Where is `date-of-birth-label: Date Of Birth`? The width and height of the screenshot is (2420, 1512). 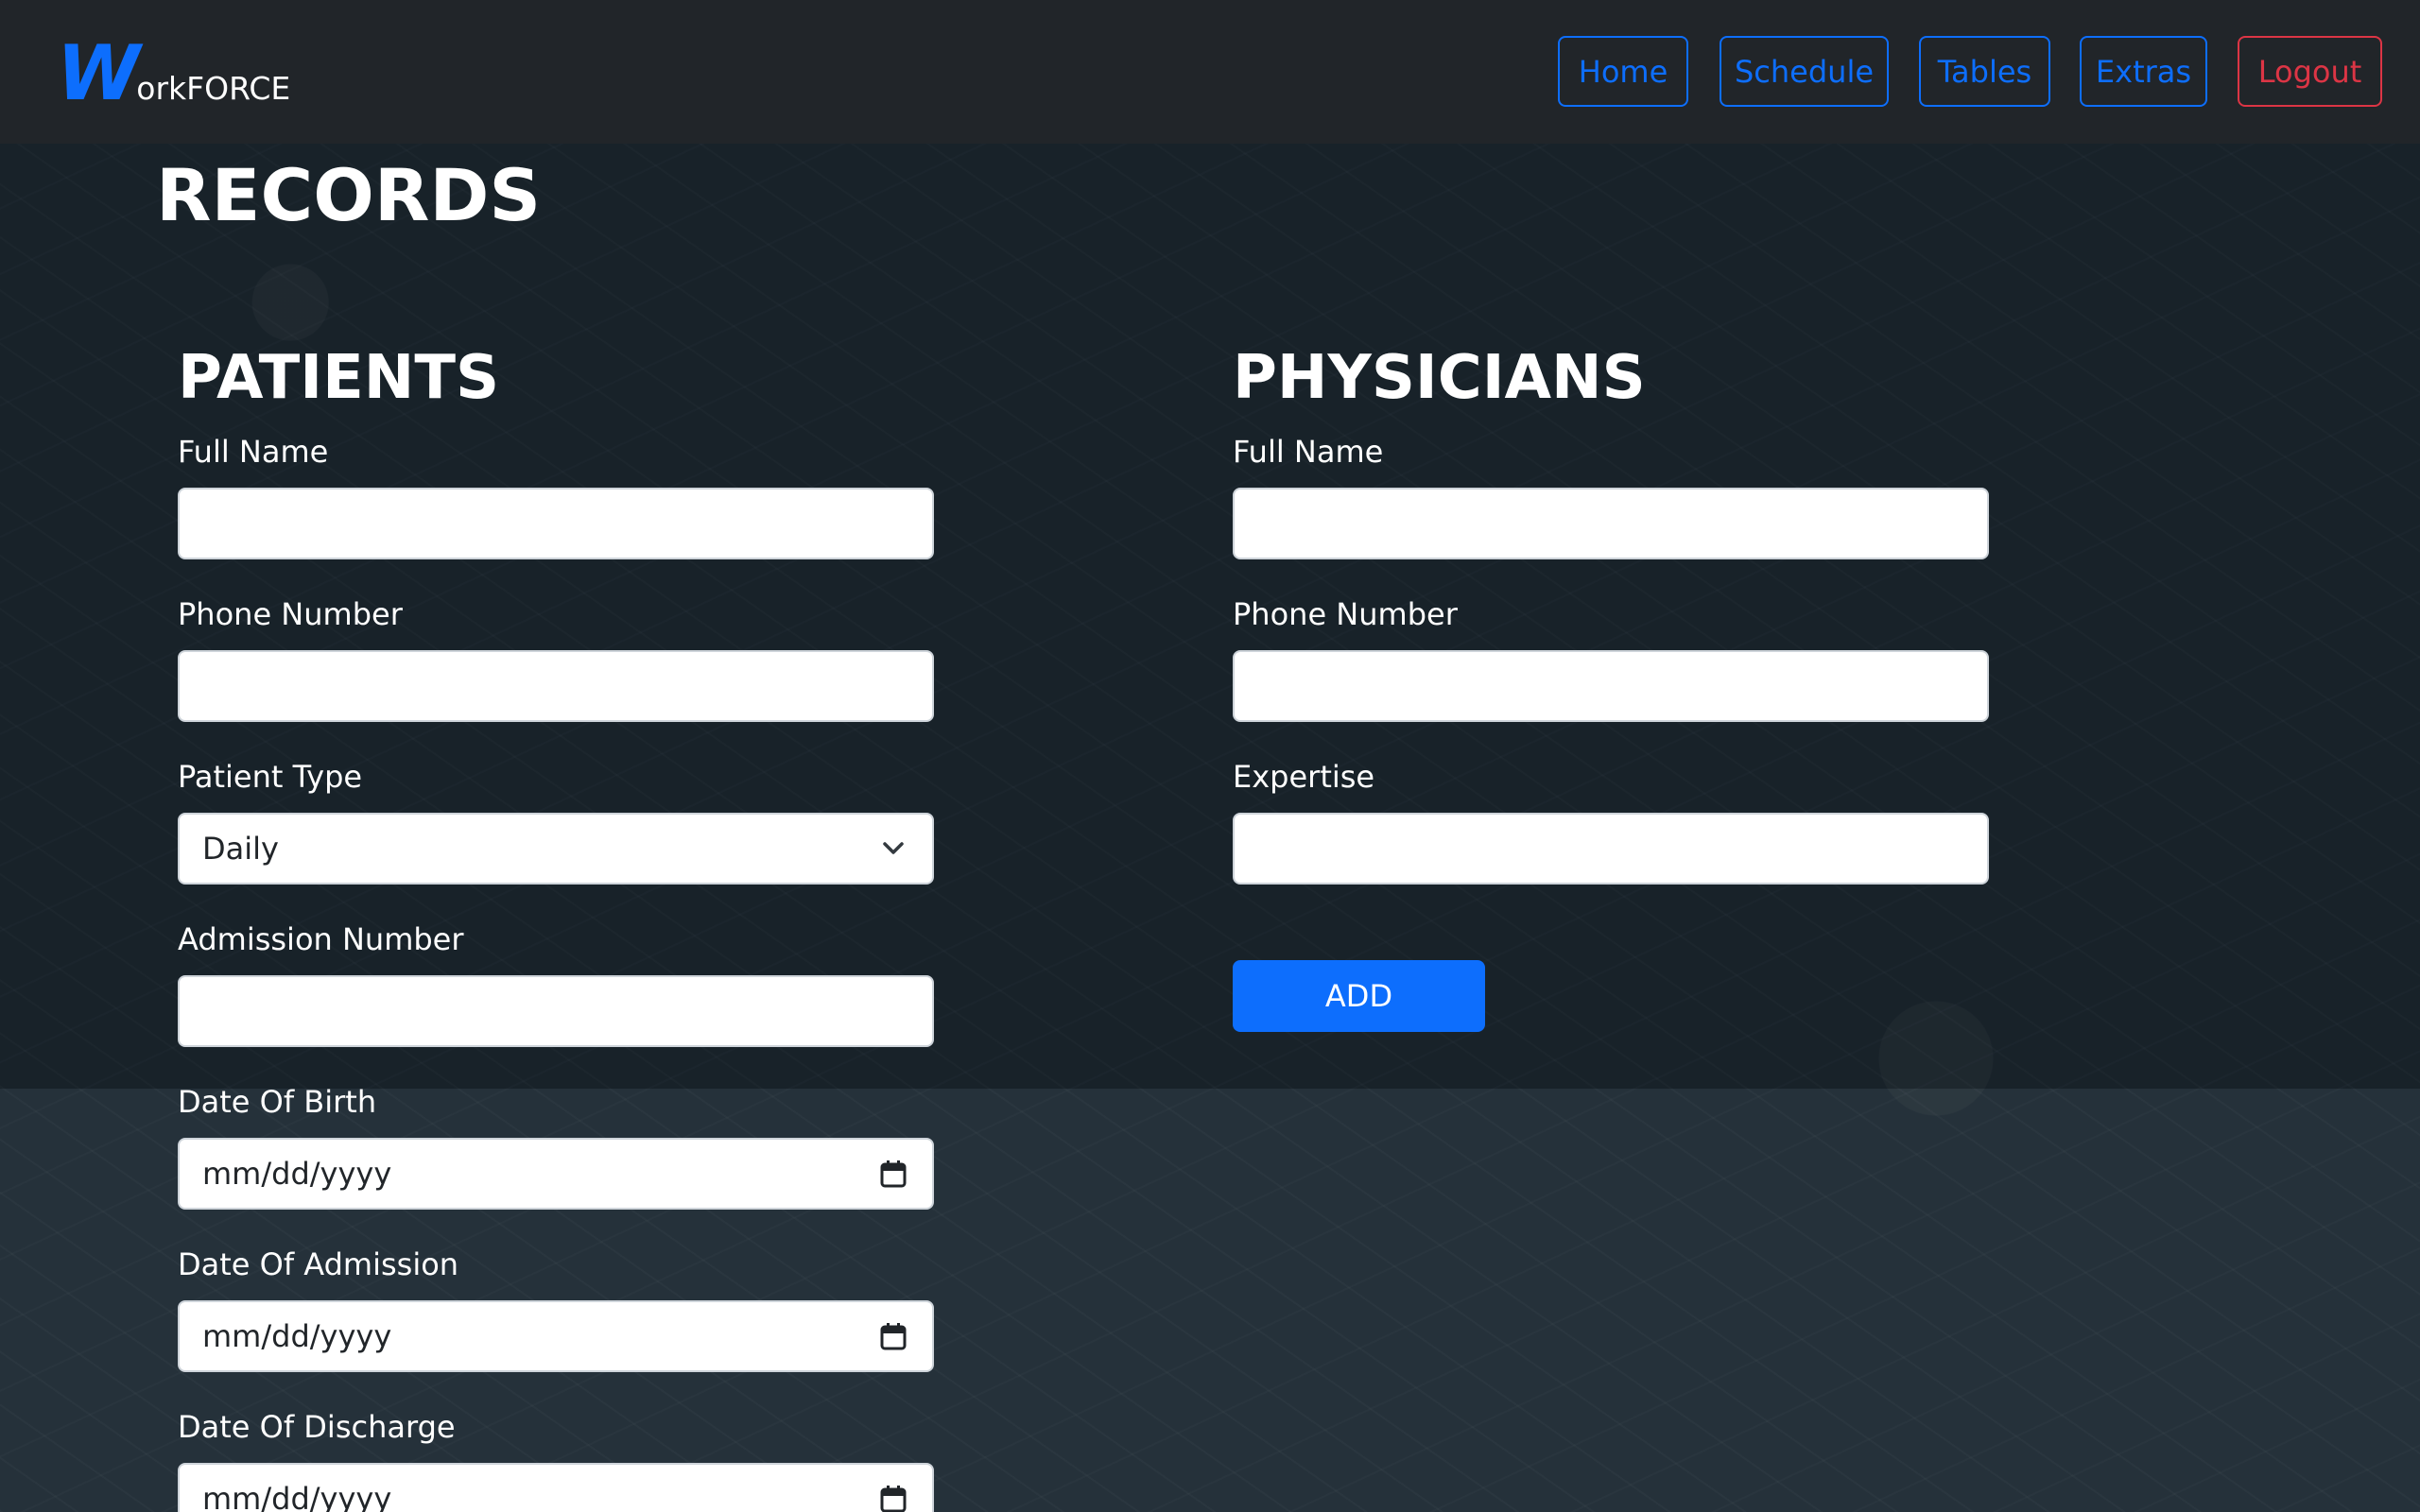 date-of-birth-label: Date Of Birth is located at coordinates (277, 1102).